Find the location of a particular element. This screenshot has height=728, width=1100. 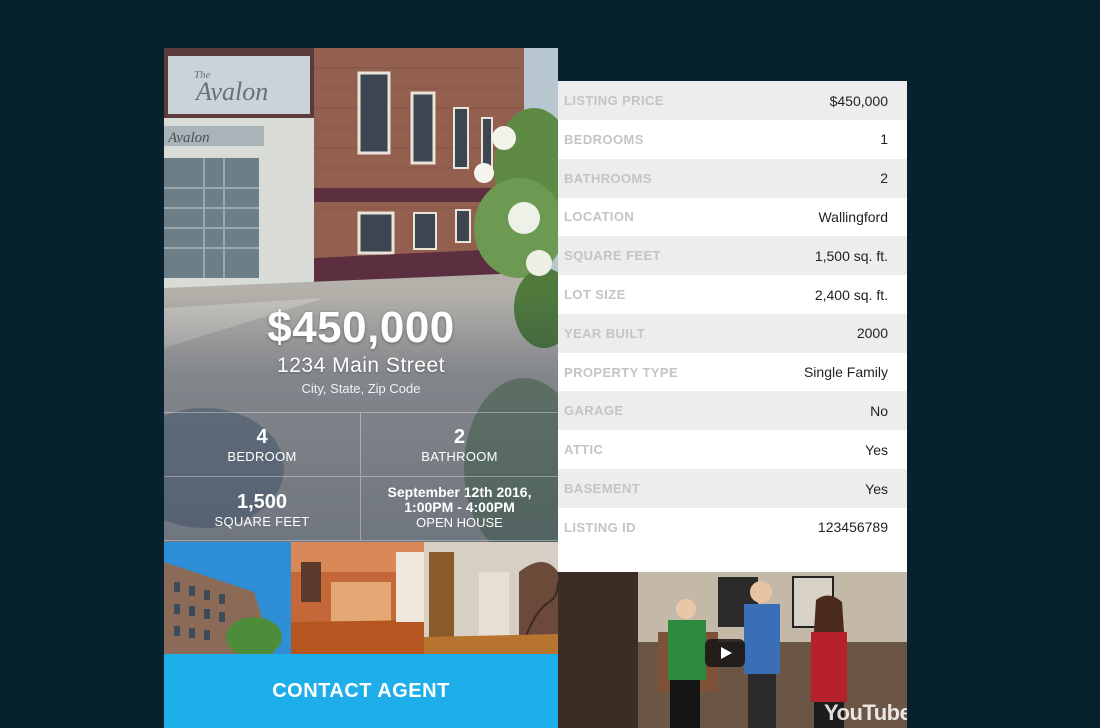

details-row: SQUARE FEET 1,500 sq. ft. is located at coordinates (732, 256).